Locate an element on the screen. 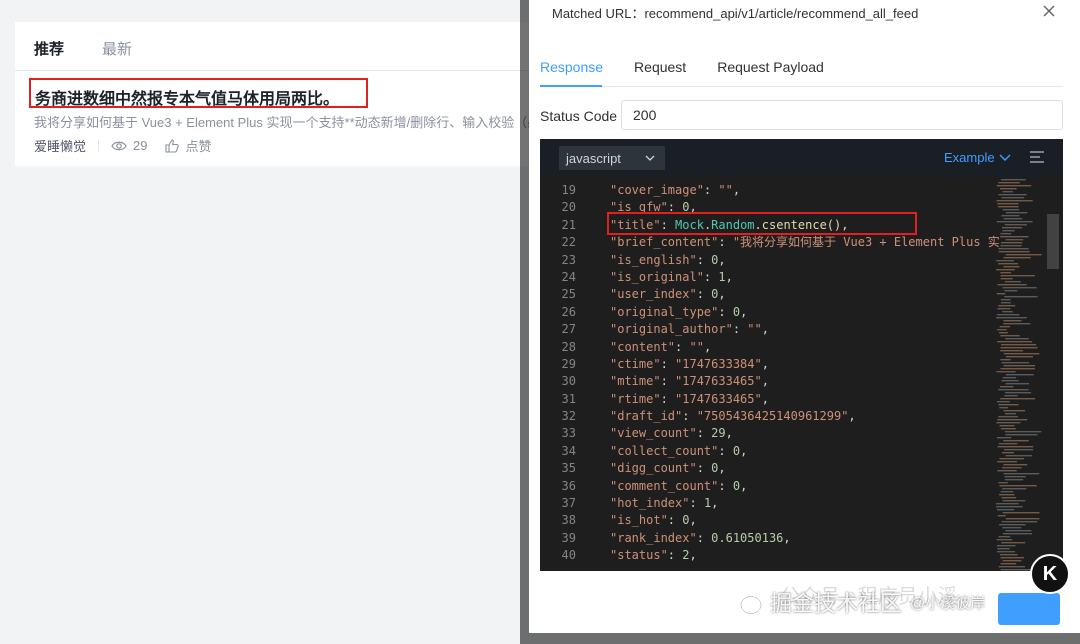 Image resolution: width=1080 pixels, height=644 pixels. editor-scrollbar is located at coordinates (1053, 241).